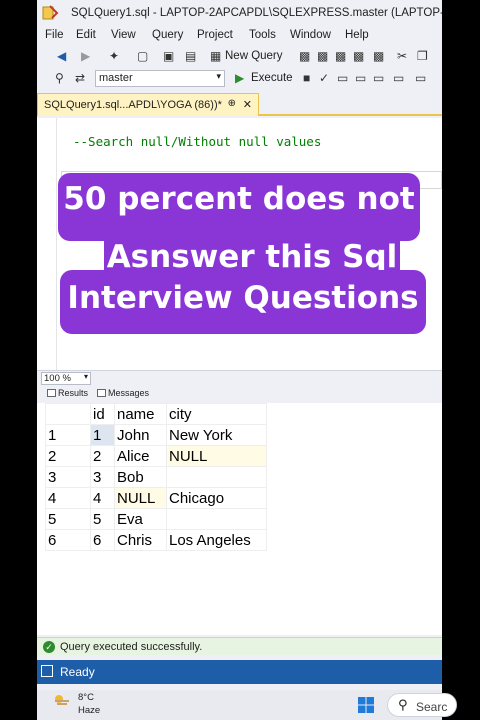 This screenshot has height=720, width=480. I want to click on database-select: master ▾, so click(160, 78).